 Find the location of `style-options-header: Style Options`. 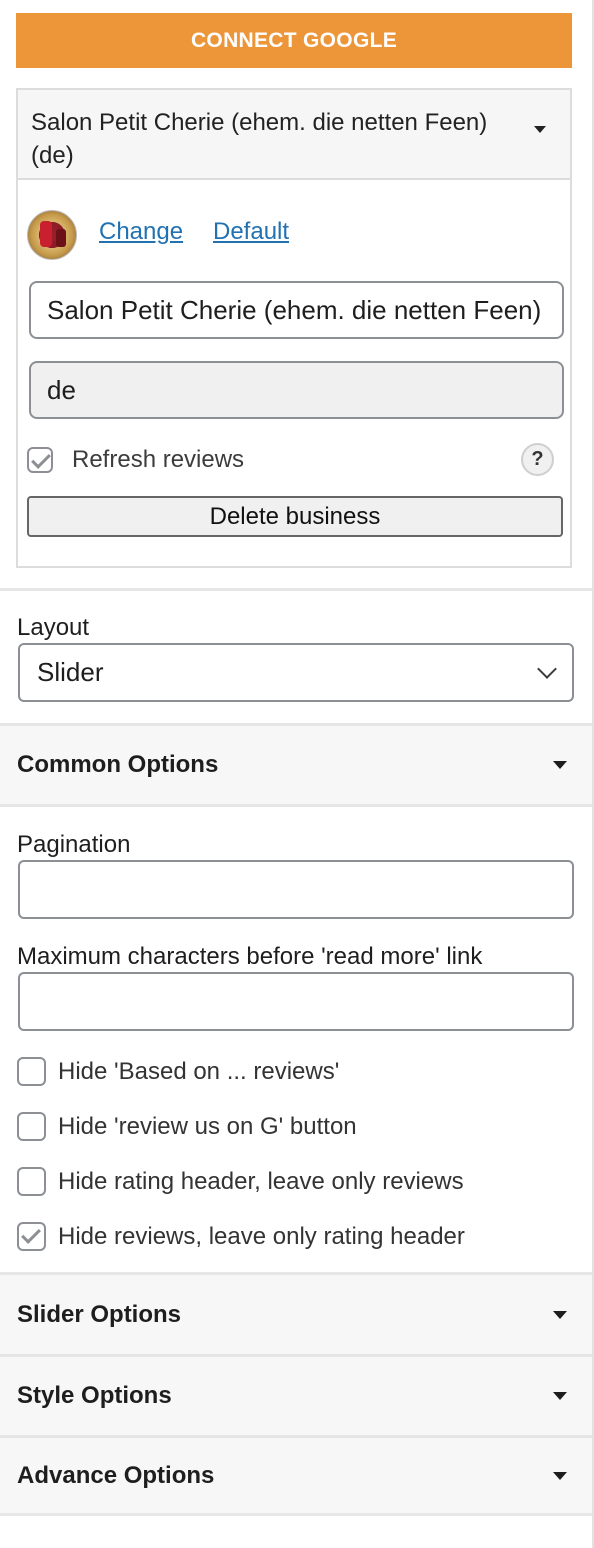

style-options-header: Style Options is located at coordinates (296, 1396).